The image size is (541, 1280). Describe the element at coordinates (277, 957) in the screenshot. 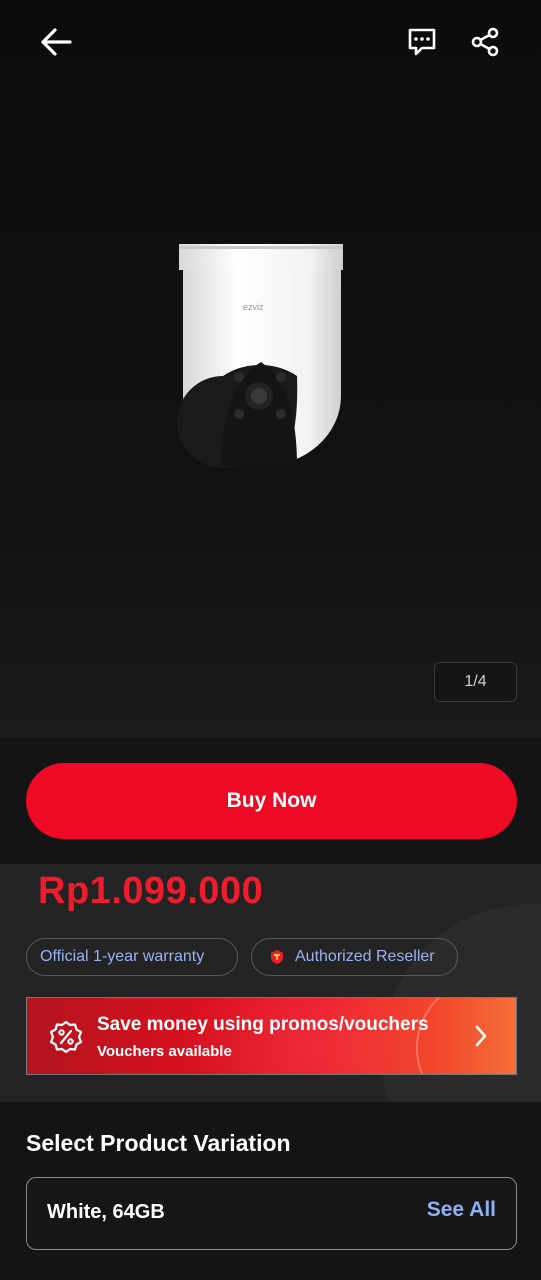

I see `reseller-badge-icon` at that location.